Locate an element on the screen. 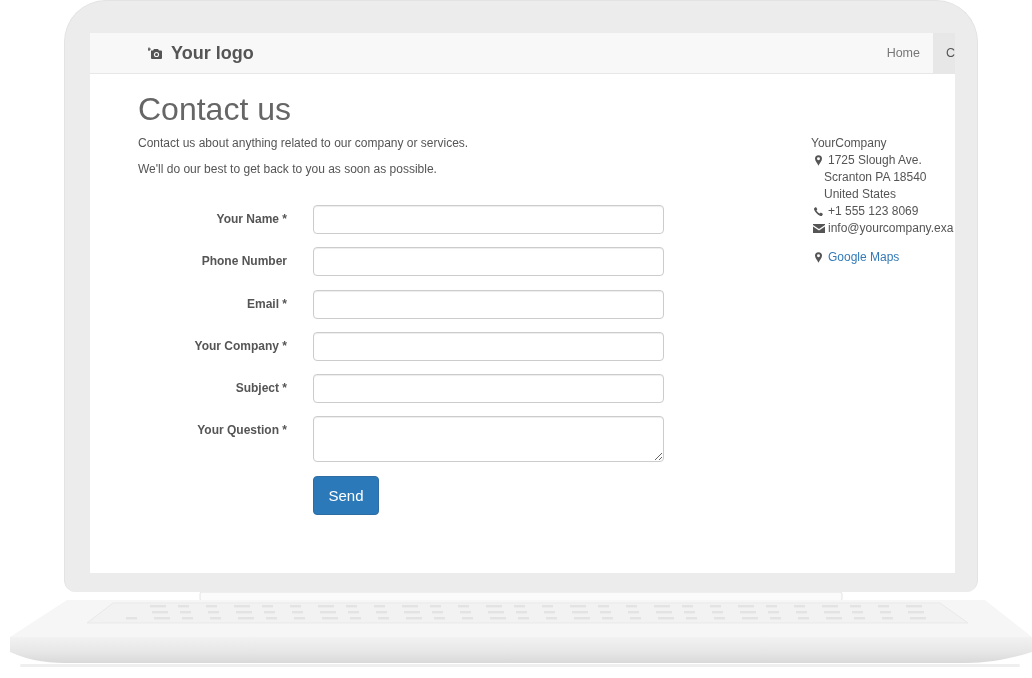 The image size is (1032, 678). form-label: Your Question * is located at coordinates (241, 431).